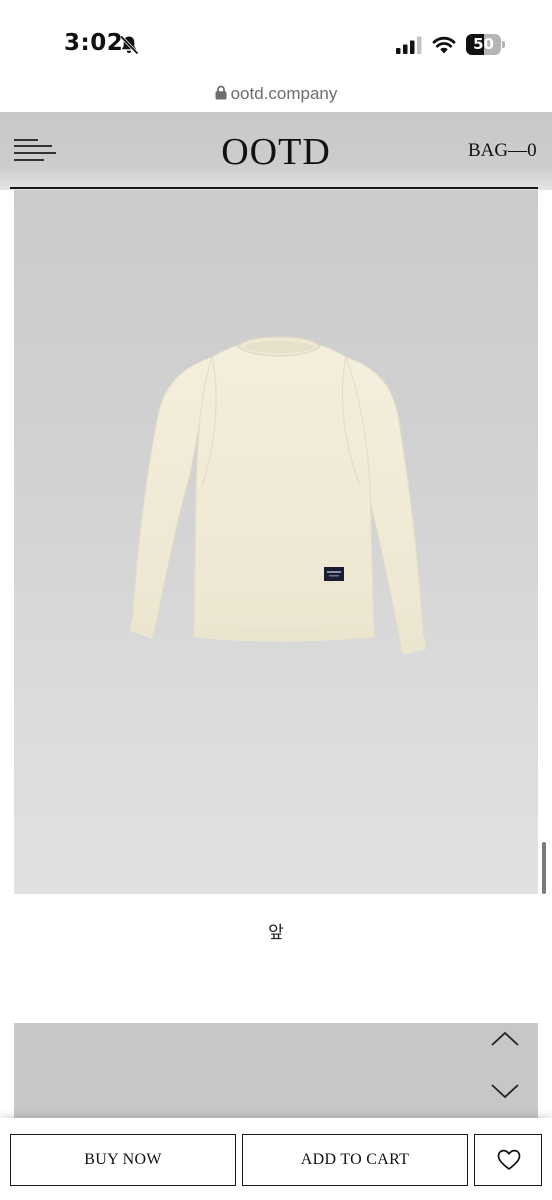 This screenshot has width=552, height=1200. Describe the element at coordinates (278, 495) in the screenshot. I see `sweater-image` at that location.